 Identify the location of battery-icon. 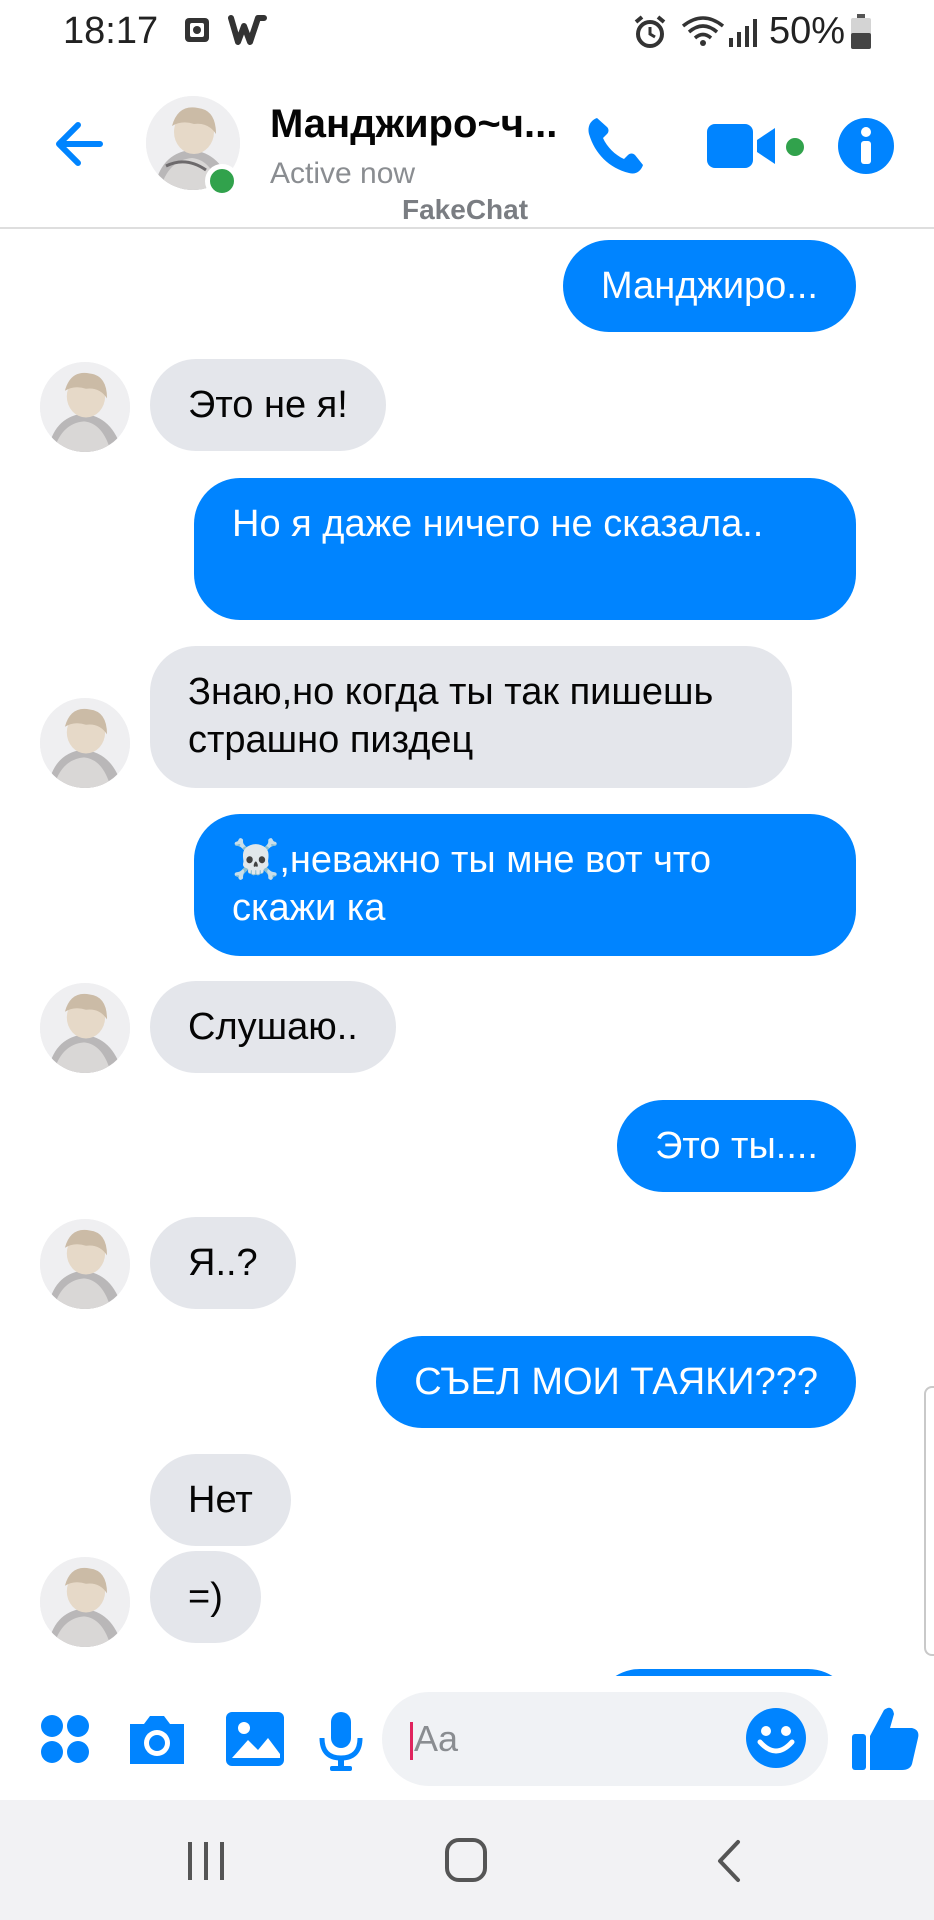
(861, 34).